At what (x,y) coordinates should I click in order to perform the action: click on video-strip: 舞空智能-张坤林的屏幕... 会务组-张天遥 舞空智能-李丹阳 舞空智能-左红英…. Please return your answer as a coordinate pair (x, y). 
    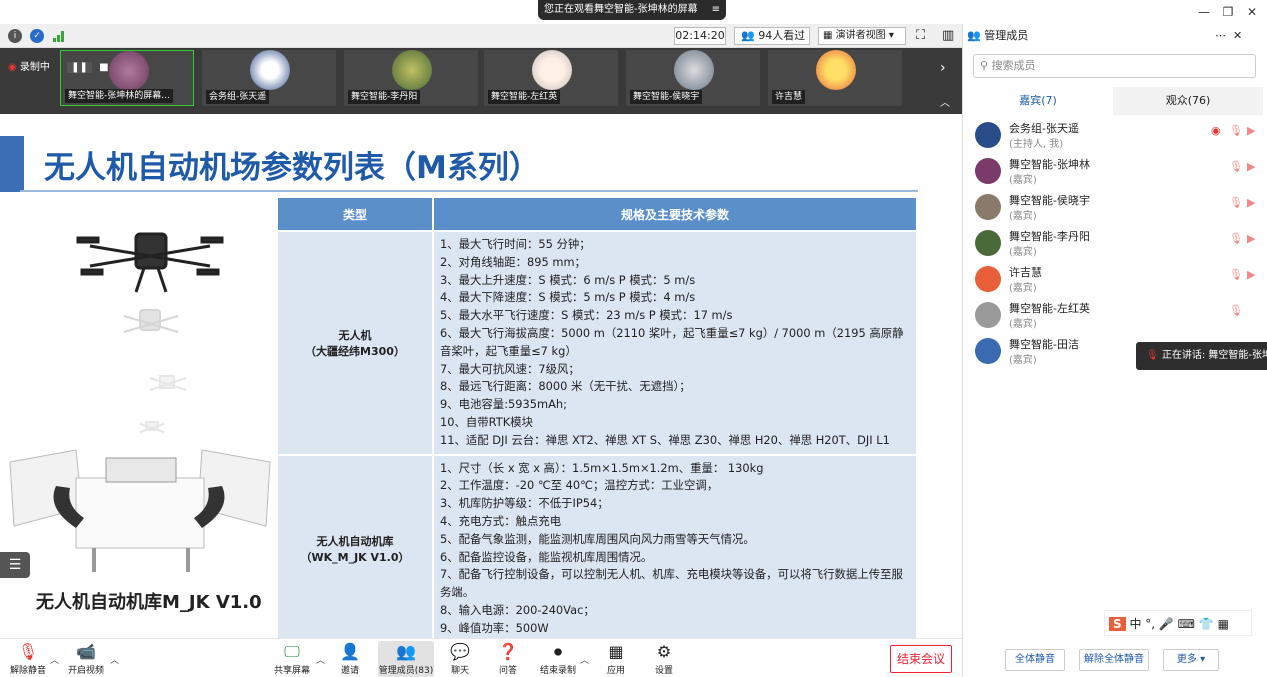
    Looking at the image, I should click on (481, 81).